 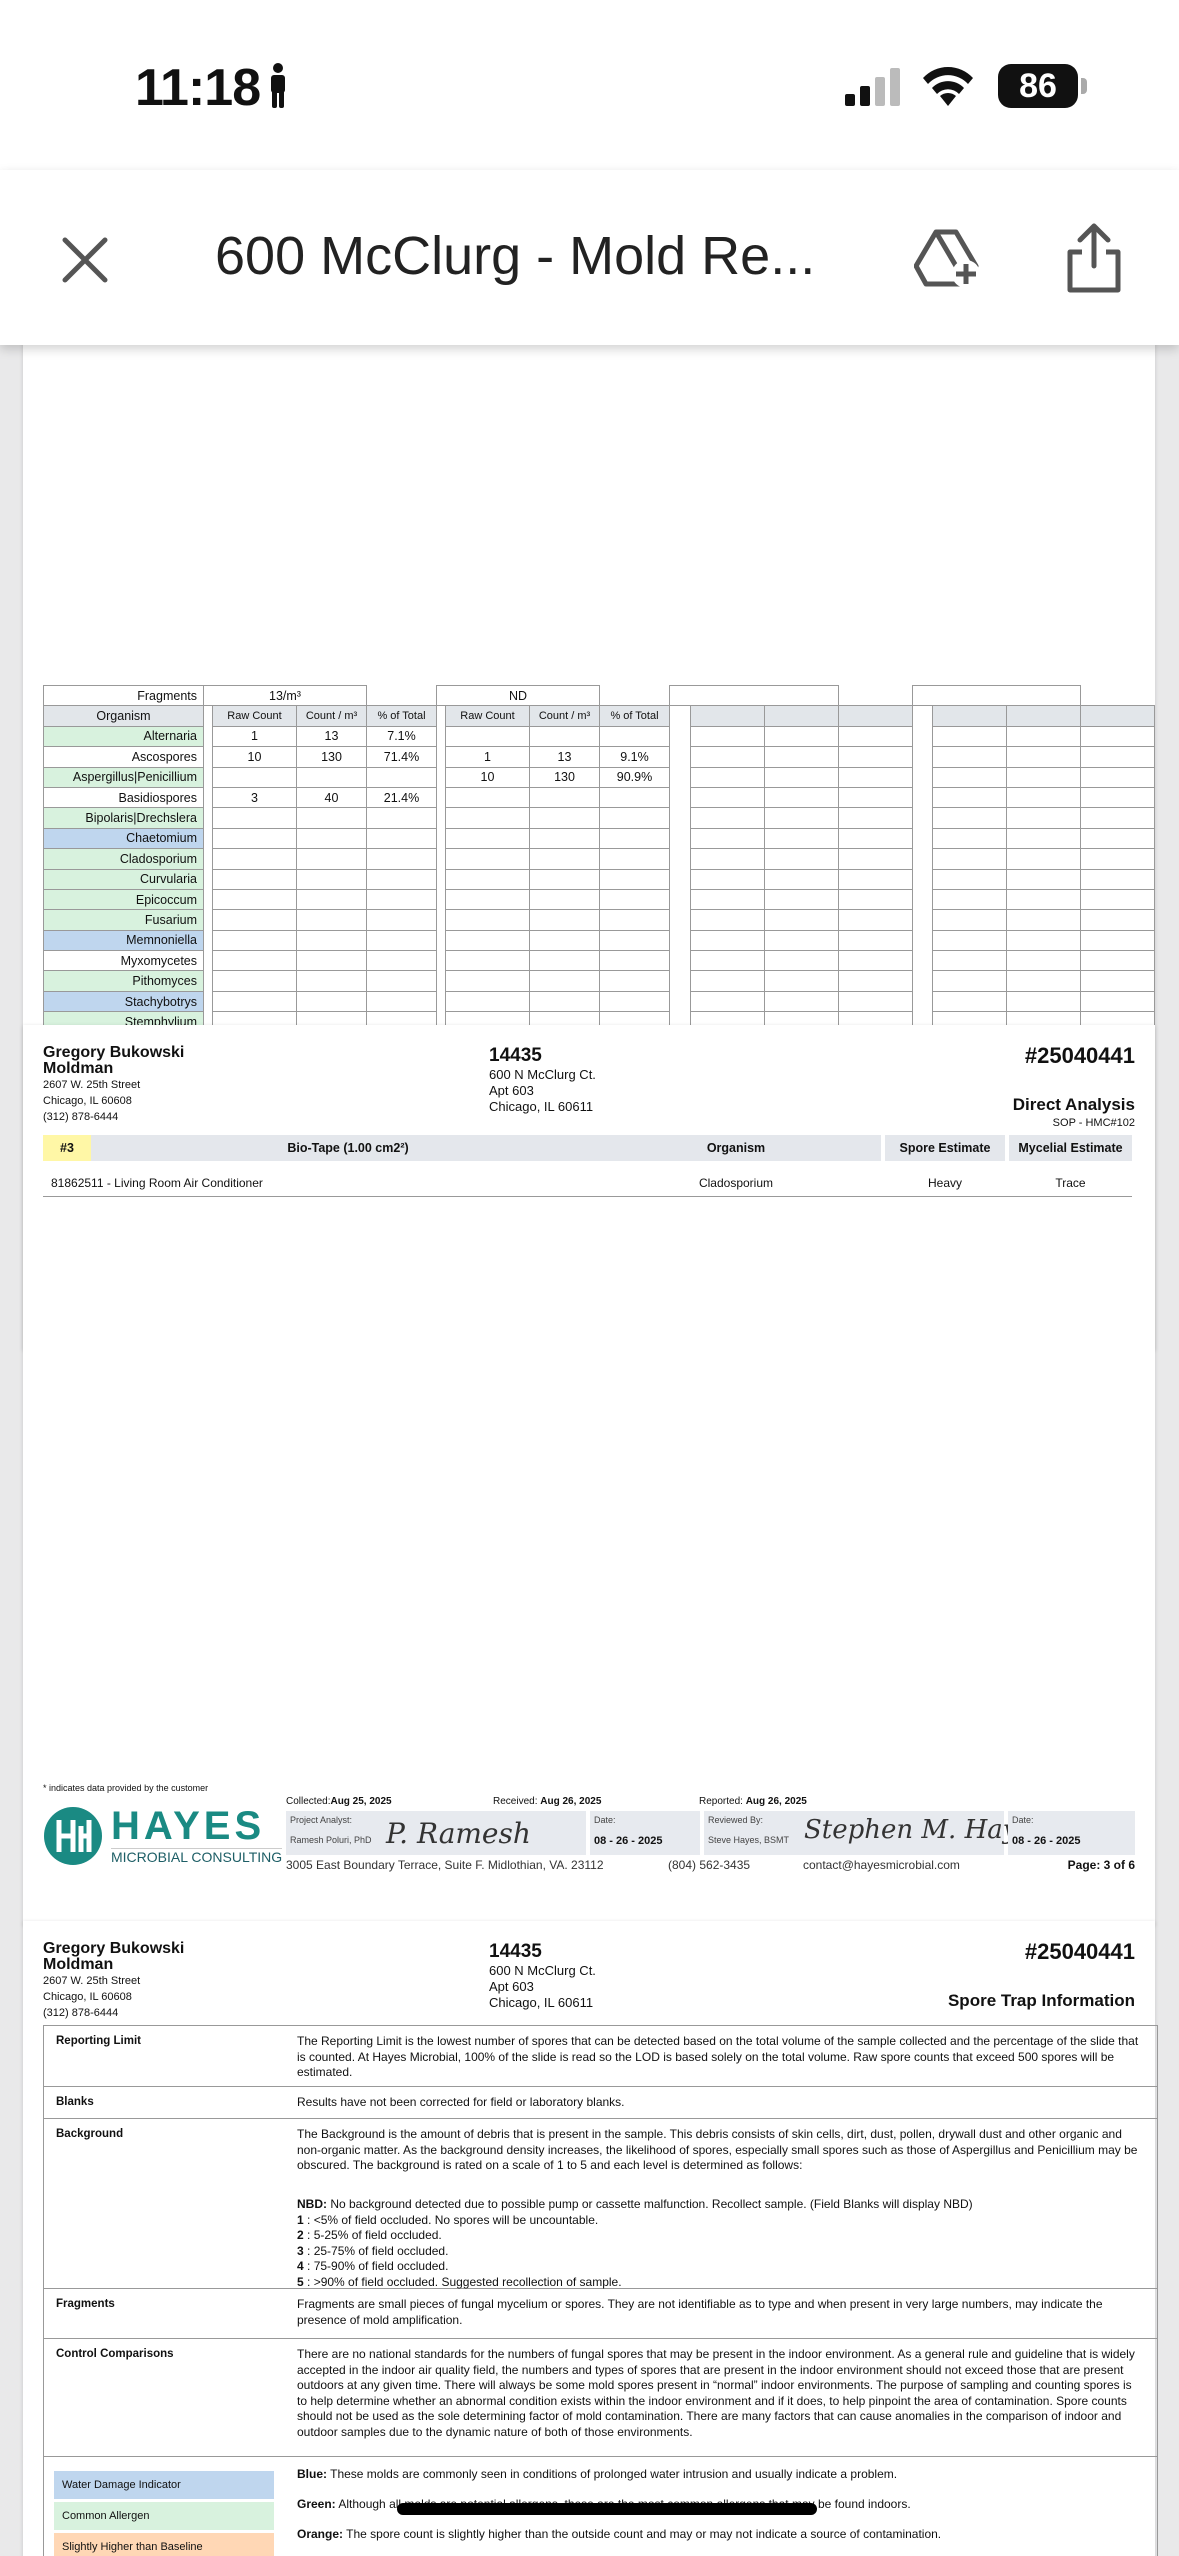 What do you see at coordinates (881, 1865) in the screenshot?
I see `lab-email: contact@hayesmicrobial.com` at bounding box center [881, 1865].